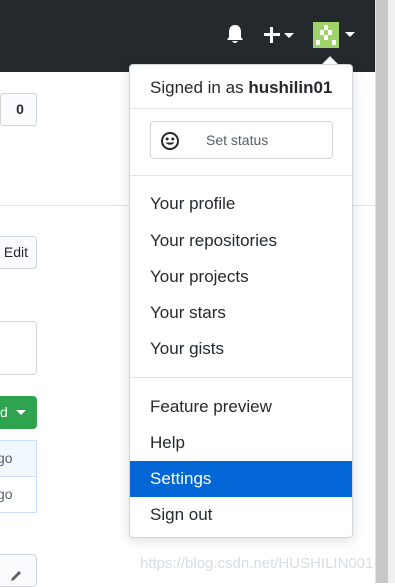 This screenshot has height=587, width=395. What do you see at coordinates (237, 140) in the screenshot?
I see `set-status-label: Set status` at bounding box center [237, 140].